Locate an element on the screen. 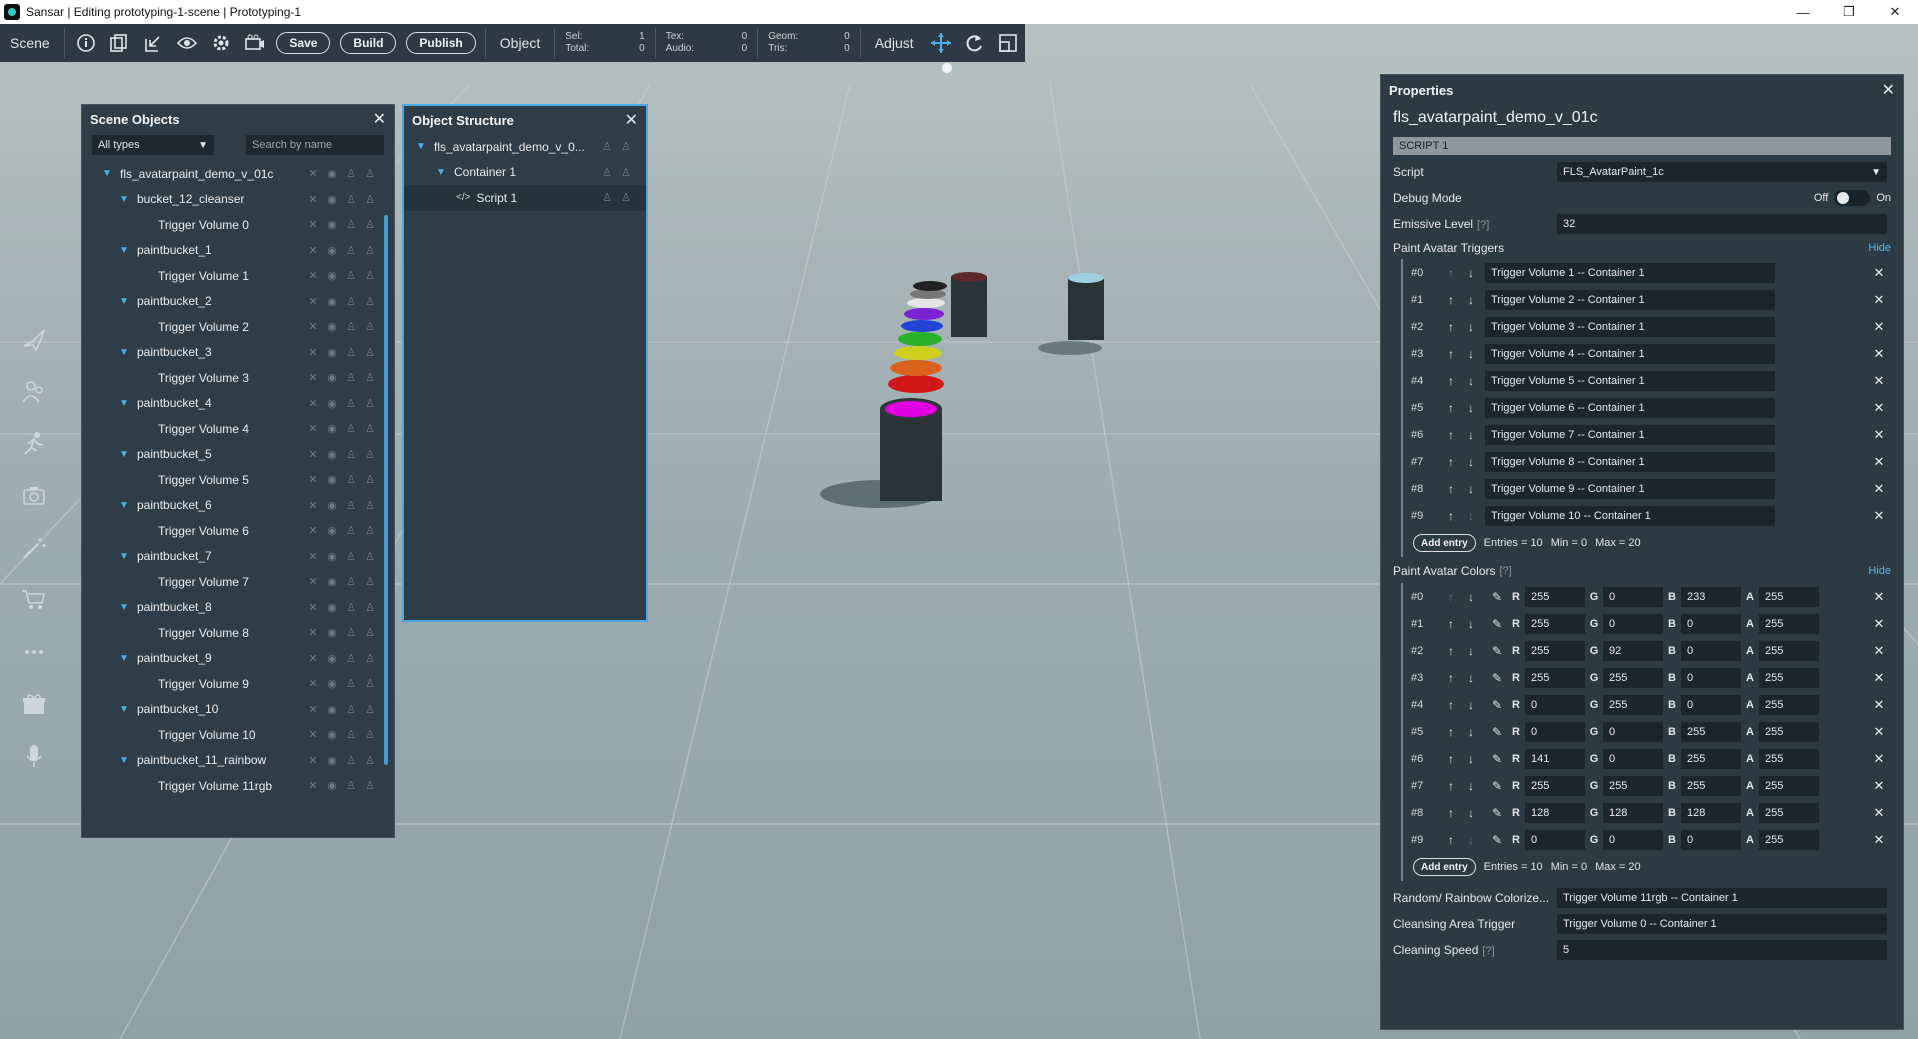 Image resolution: width=1918 pixels, height=1039 pixels. structure-item: </> Script 1 ♙ ♙ is located at coordinates (525, 198).